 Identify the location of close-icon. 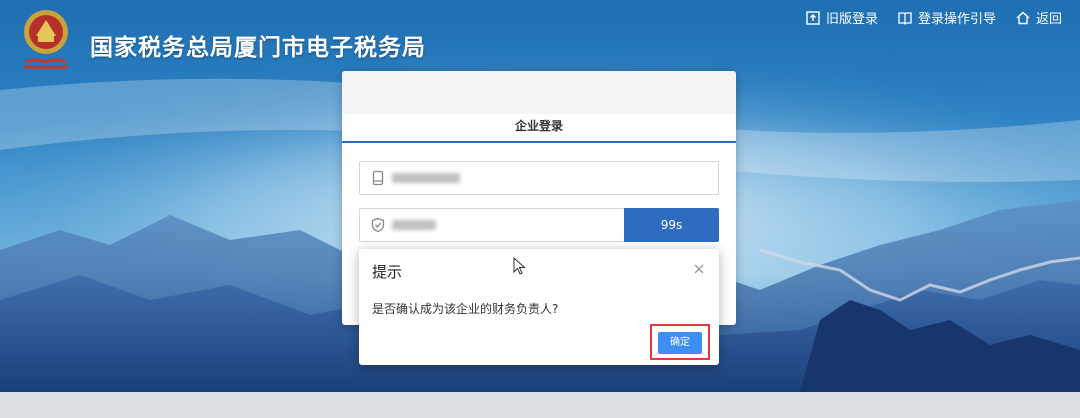
(699, 269).